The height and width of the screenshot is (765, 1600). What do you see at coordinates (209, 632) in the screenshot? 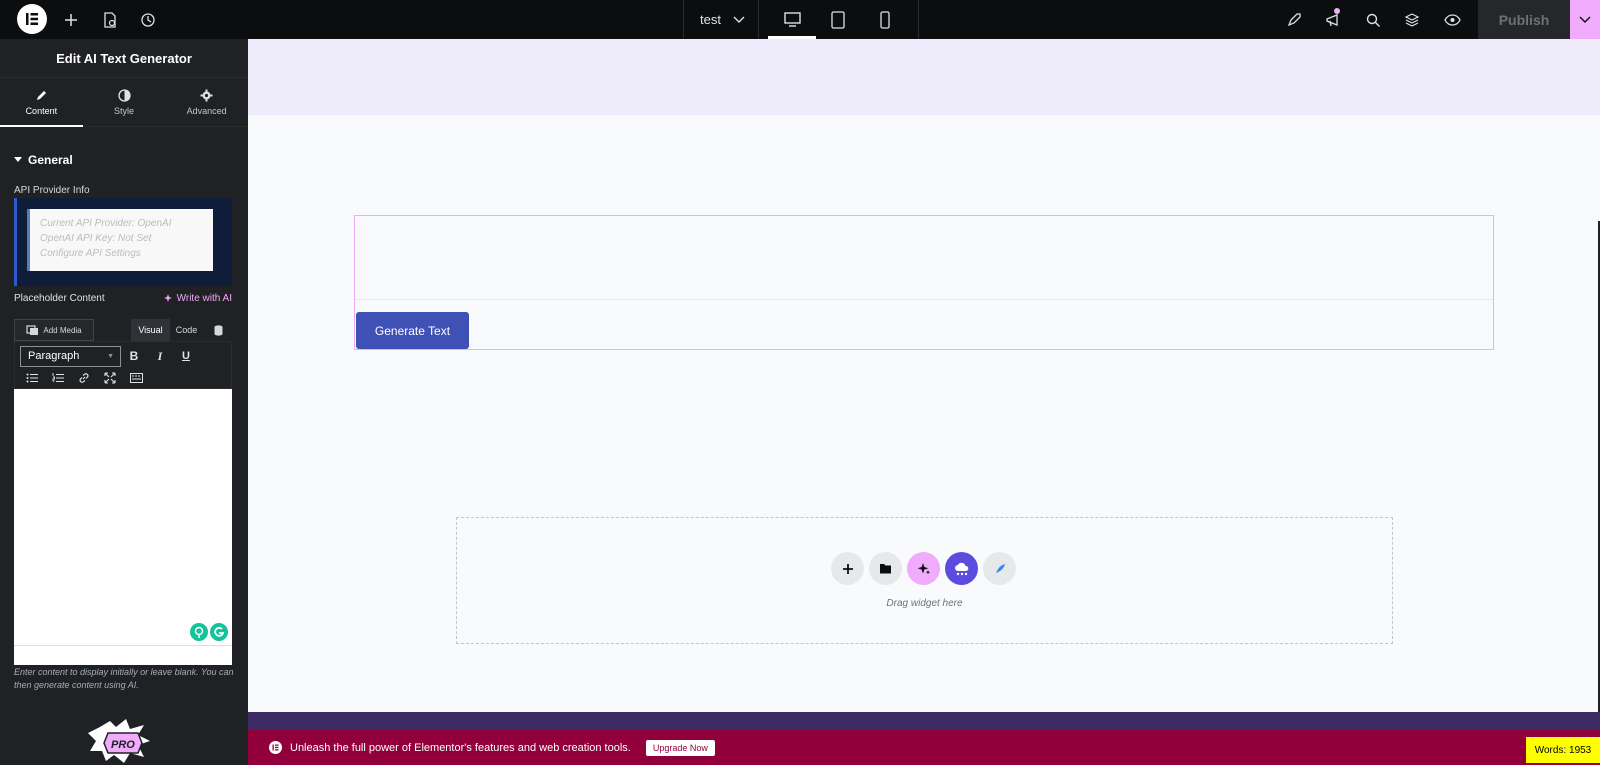
I see `grammarly-widget` at bounding box center [209, 632].